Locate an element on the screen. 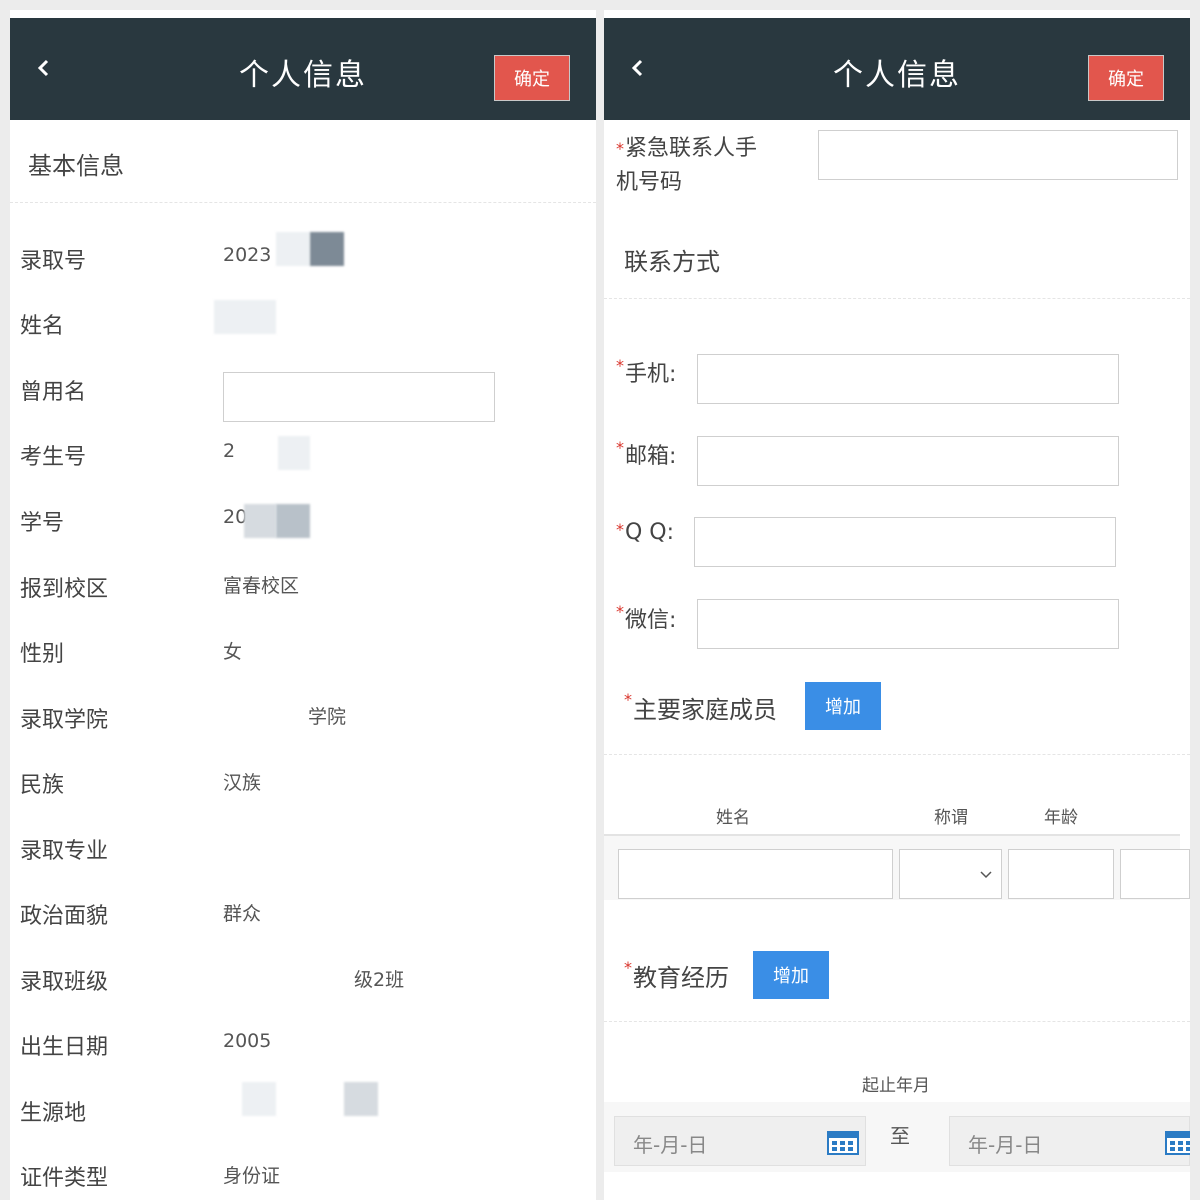 This screenshot has height=1200, width=1200. label-name: 姓名 is located at coordinates (42, 326).